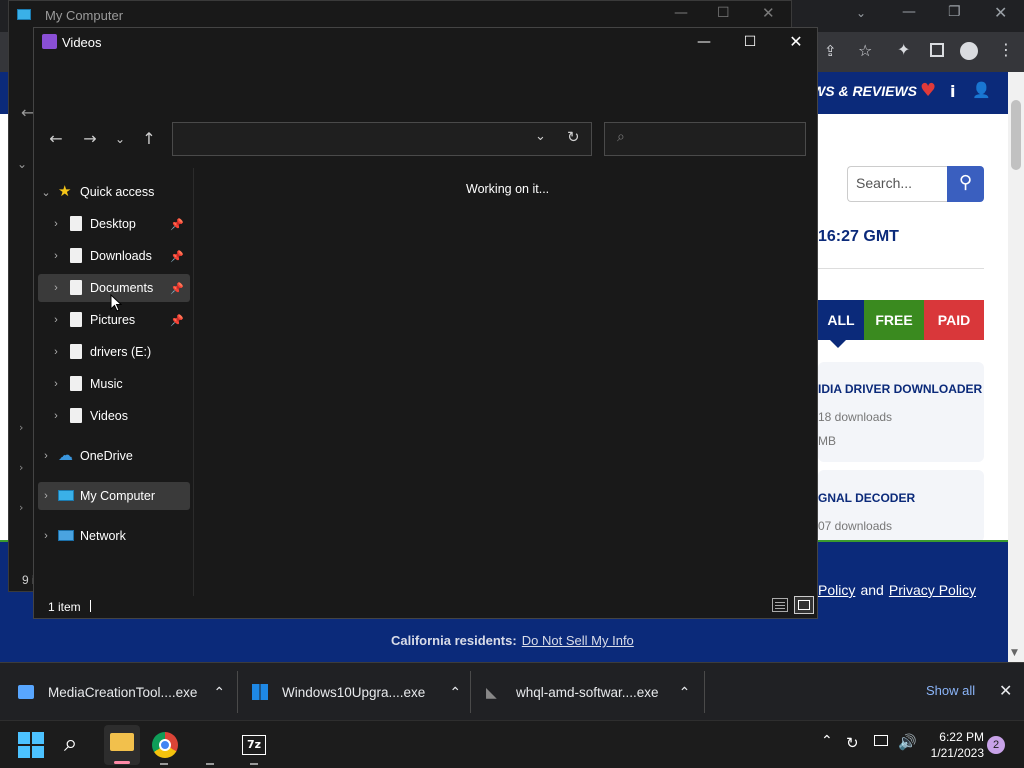 Image resolution: width=1024 pixels, height=768 pixels. Describe the element at coordinates (952, 91) in the screenshot. I see `info-icon: i` at that location.